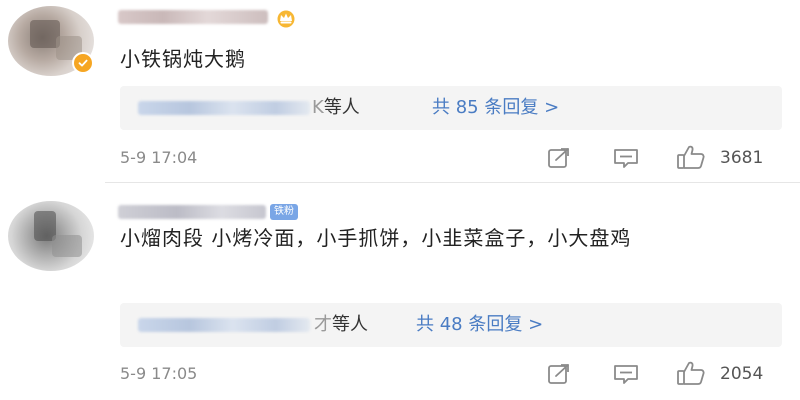 This screenshot has height=400, width=800. What do you see at coordinates (286, 18) in the screenshot?
I see `crown-icon` at bounding box center [286, 18].